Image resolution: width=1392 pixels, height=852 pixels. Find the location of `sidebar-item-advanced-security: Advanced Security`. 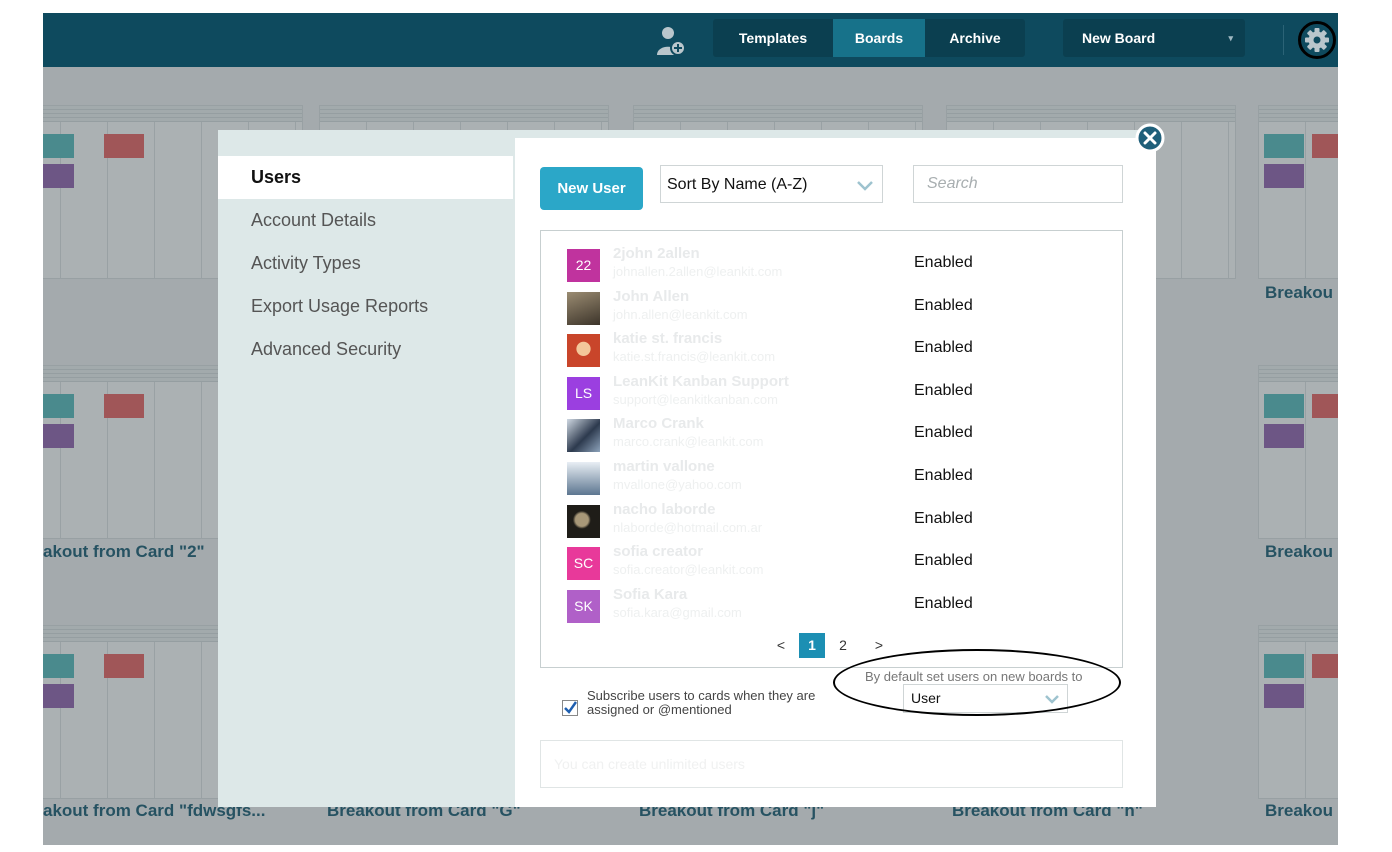

sidebar-item-advanced-security: Advanced Security is located at coordinates (365, 349).